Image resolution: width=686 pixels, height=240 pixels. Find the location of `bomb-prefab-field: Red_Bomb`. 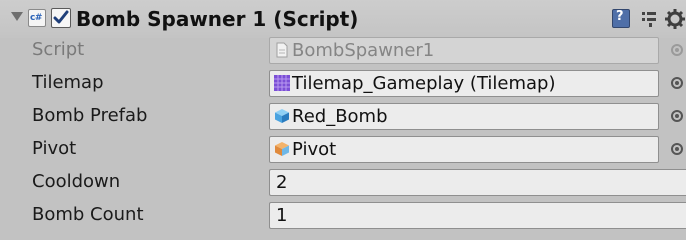

bomb-prefab-field: Red_Bomb is located at coordinates (464, 116).